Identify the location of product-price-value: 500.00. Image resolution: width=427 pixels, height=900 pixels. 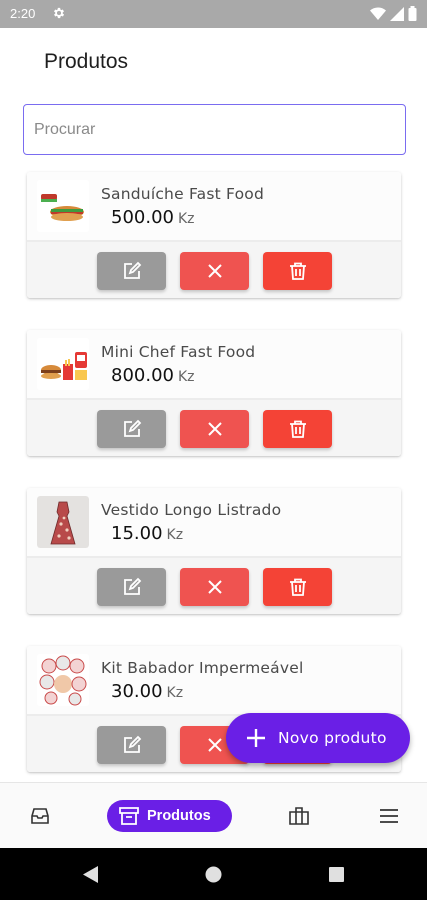
(142, 217).